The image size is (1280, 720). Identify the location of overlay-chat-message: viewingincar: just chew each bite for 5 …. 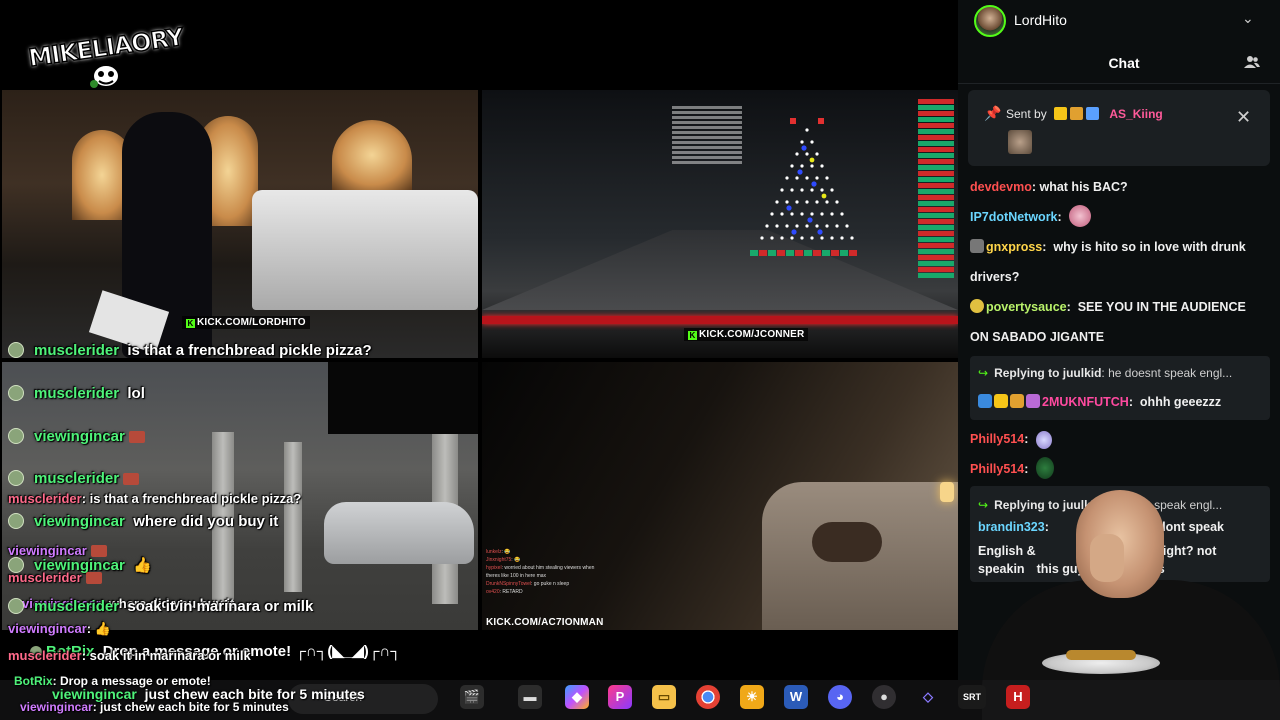
(154, 707).